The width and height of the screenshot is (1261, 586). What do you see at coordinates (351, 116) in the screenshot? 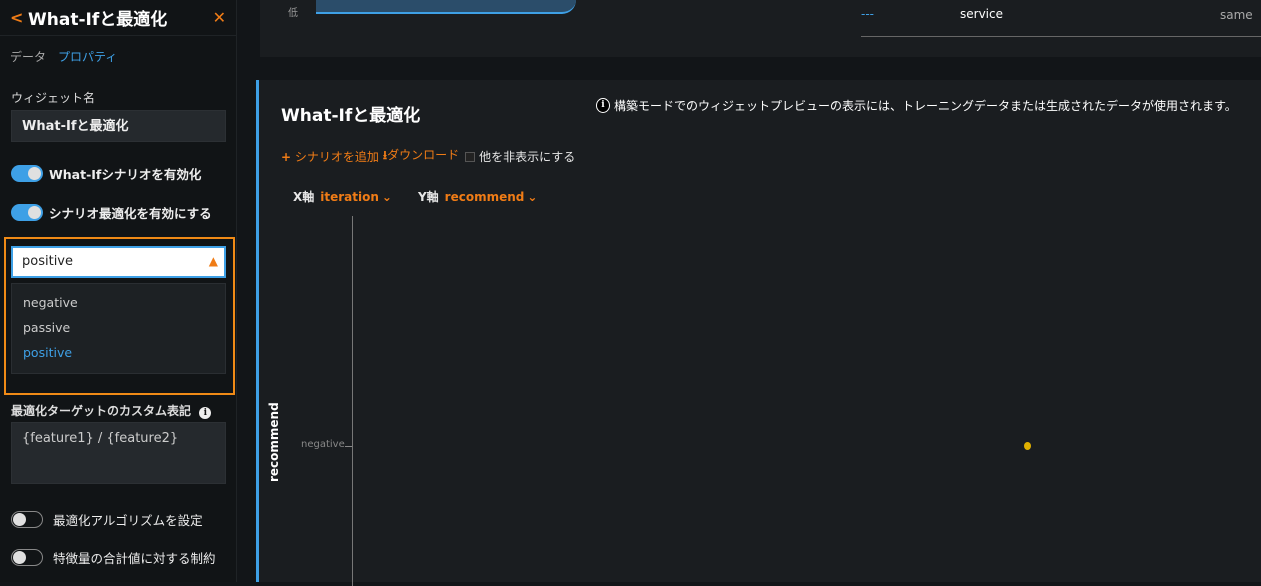
I see `widget-title: What-Ifと最適化` at bounding box center [351, 116].